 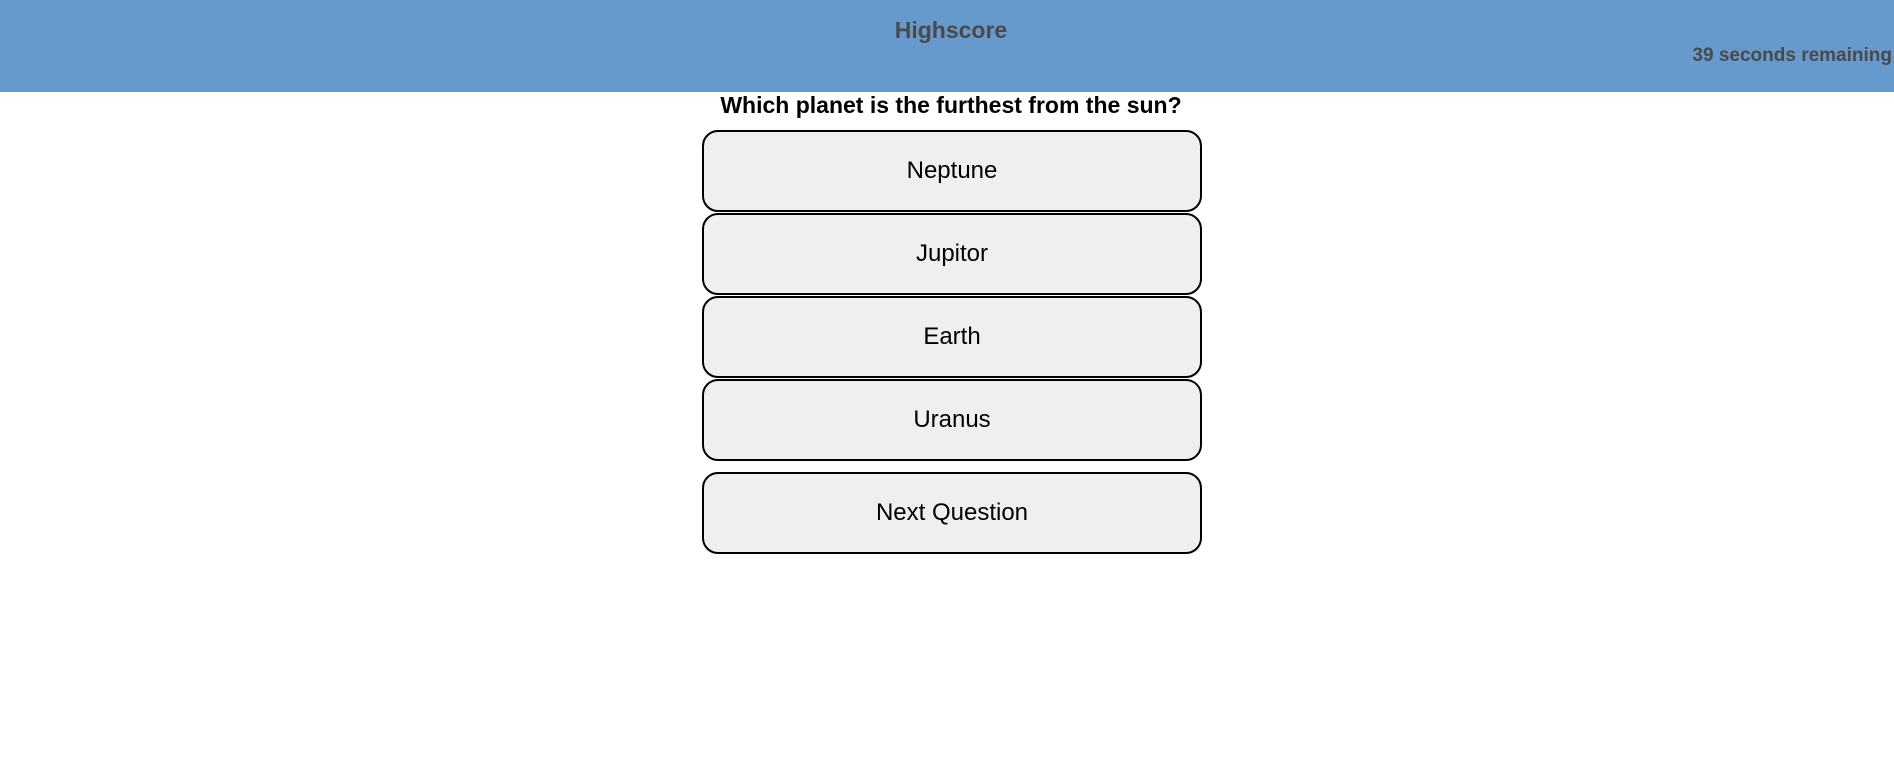 I want to click on answer-button-neptune: Neptune, so click(x=952, y=171).